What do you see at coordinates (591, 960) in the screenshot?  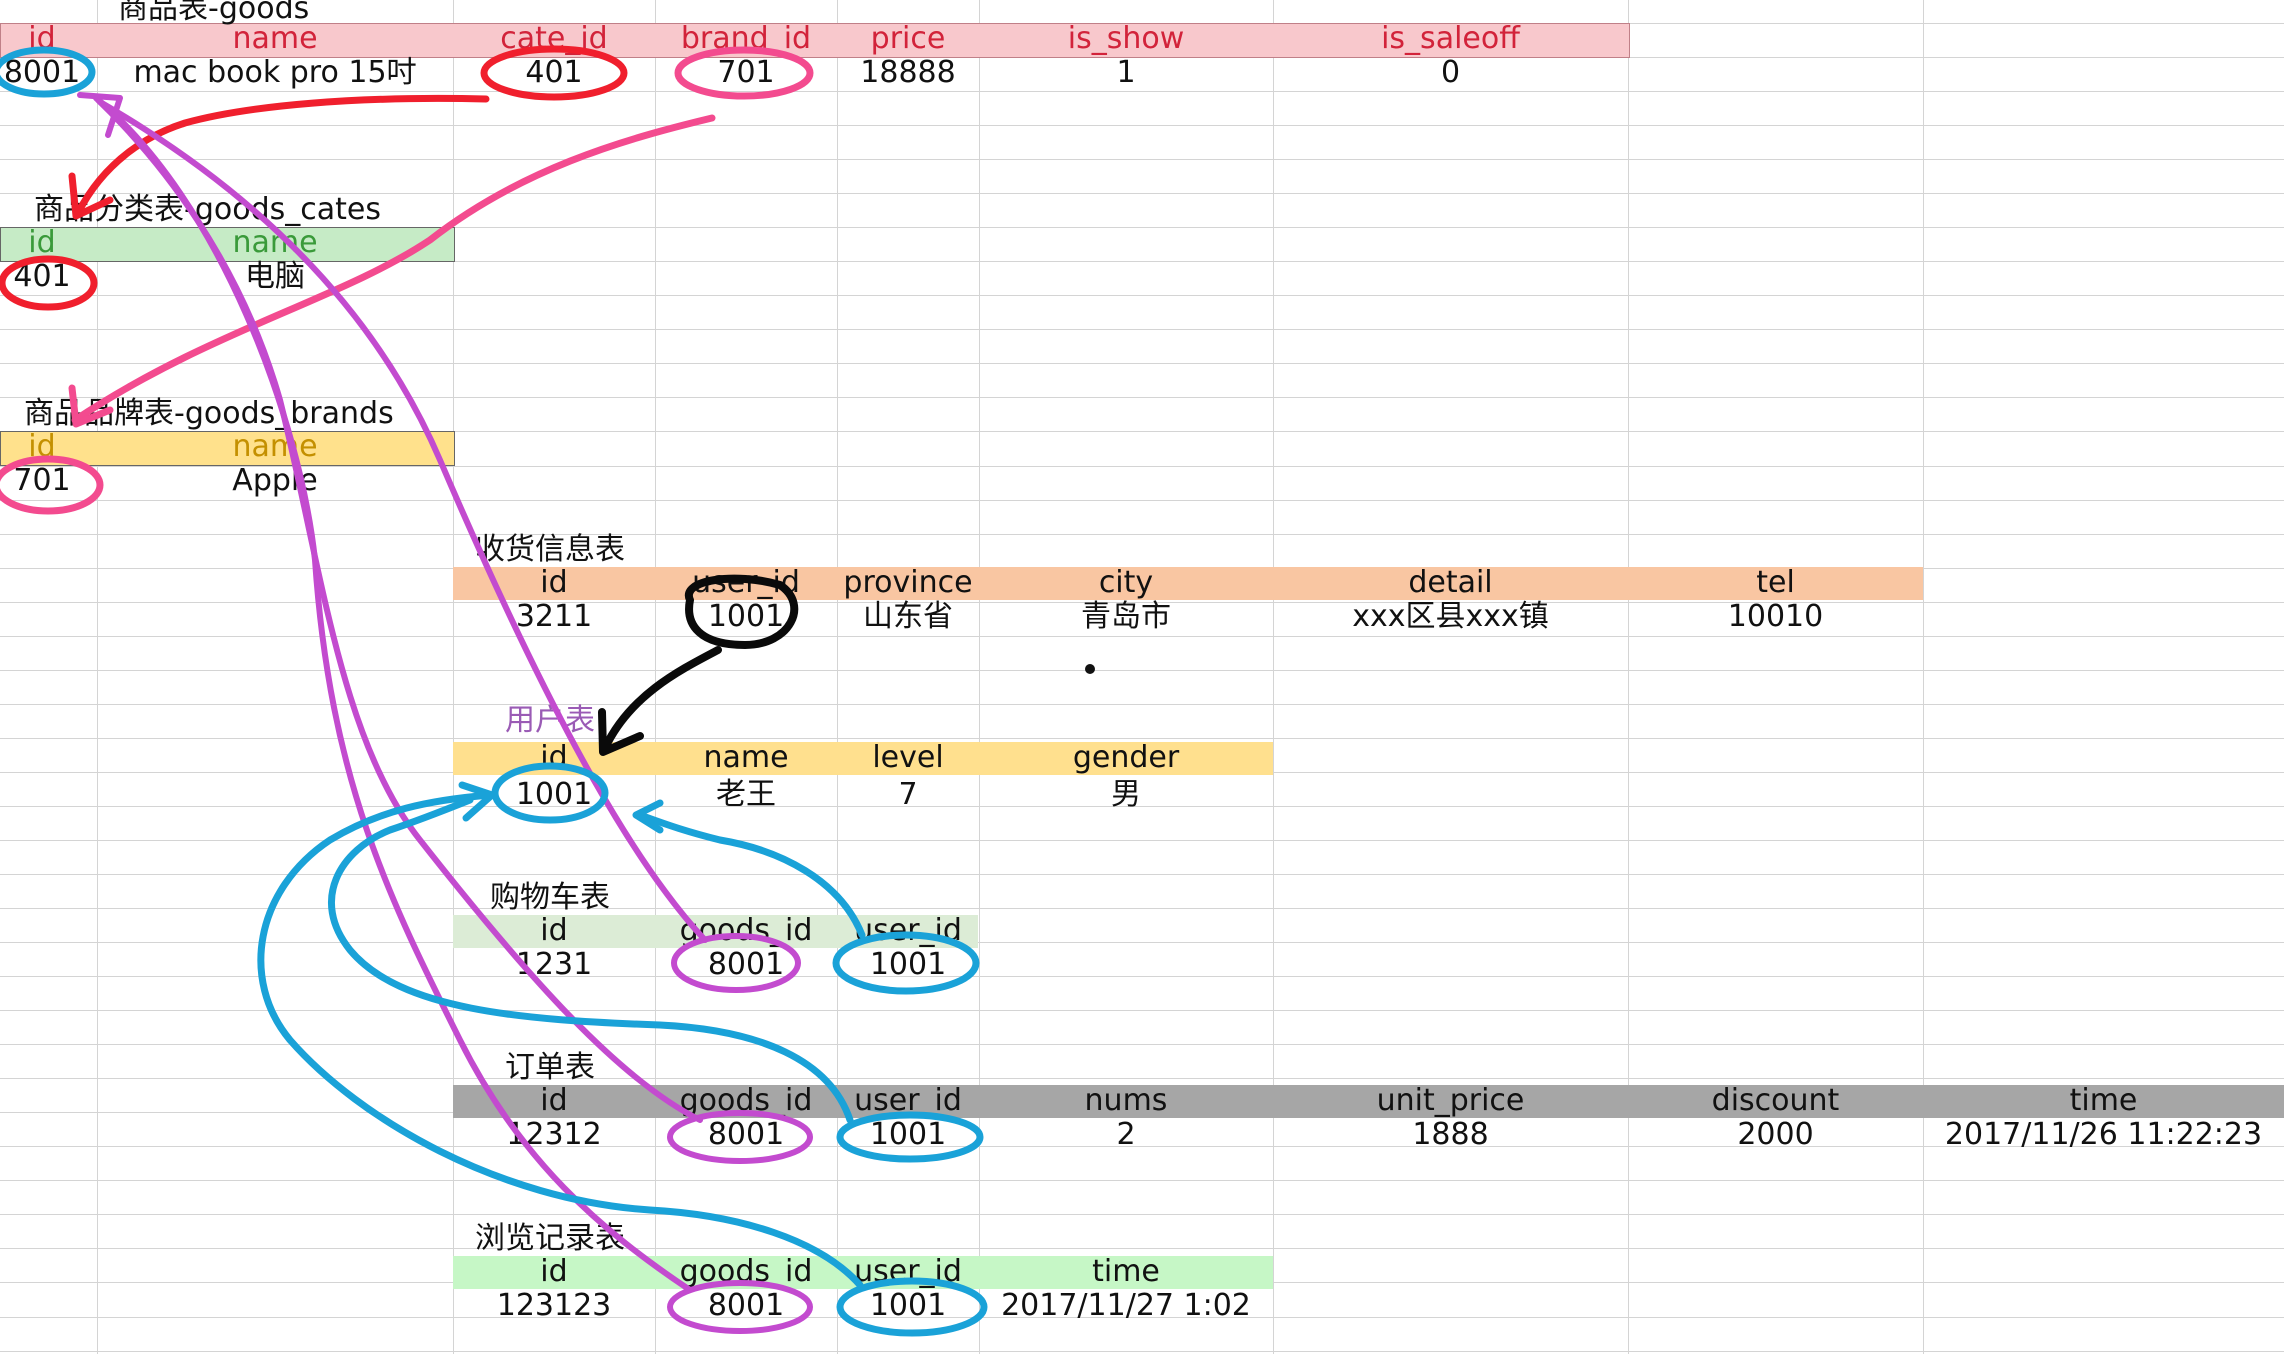 I see `orders-user-link-arrow` at bounding box center [591, 960].